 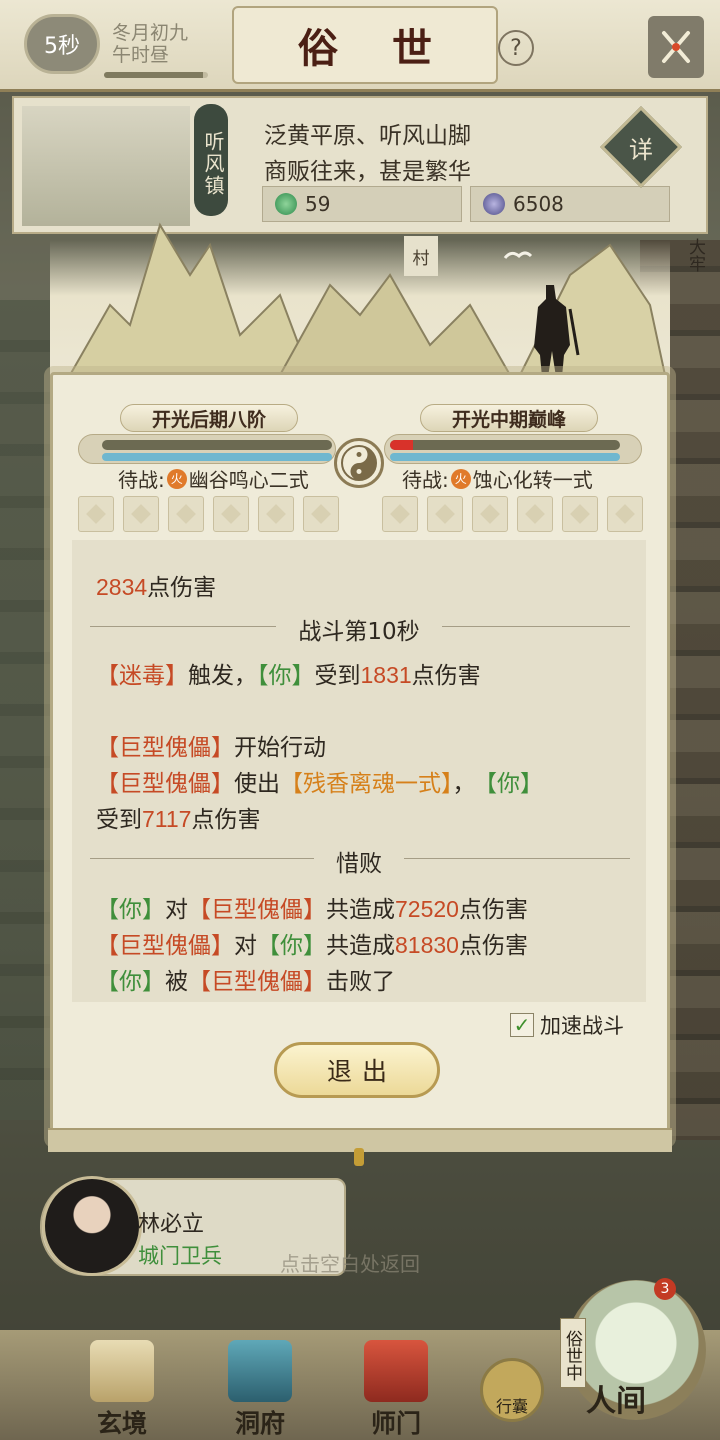 I want to click on player-hp-bar, so click(x=217, y=445).